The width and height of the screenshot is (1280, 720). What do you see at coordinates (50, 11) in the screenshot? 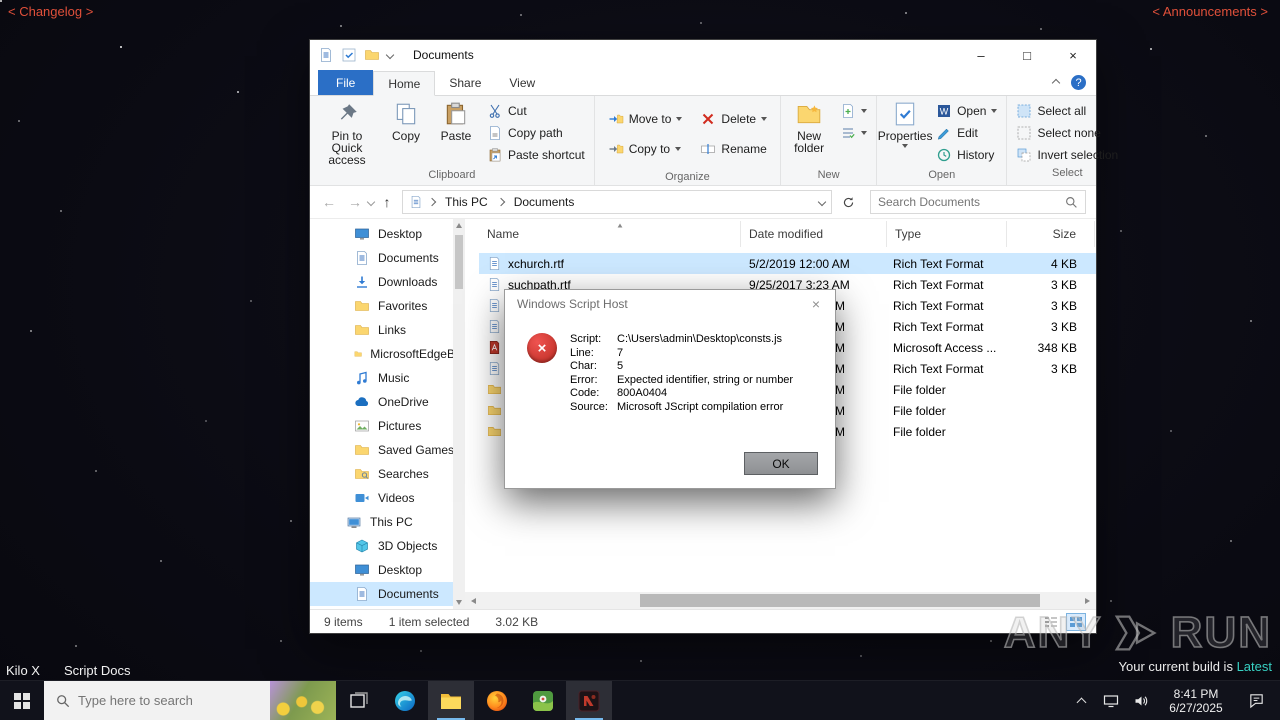
I see `changelog-link: < Changelog >` at bounding box center [50, 11].